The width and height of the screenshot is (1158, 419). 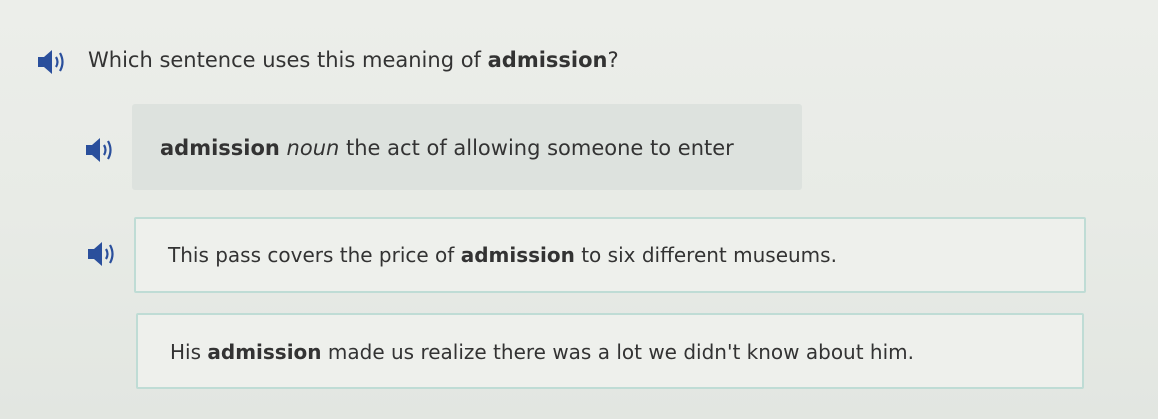 I want to click on question-speaker-icon, so click(x=52, y=62).